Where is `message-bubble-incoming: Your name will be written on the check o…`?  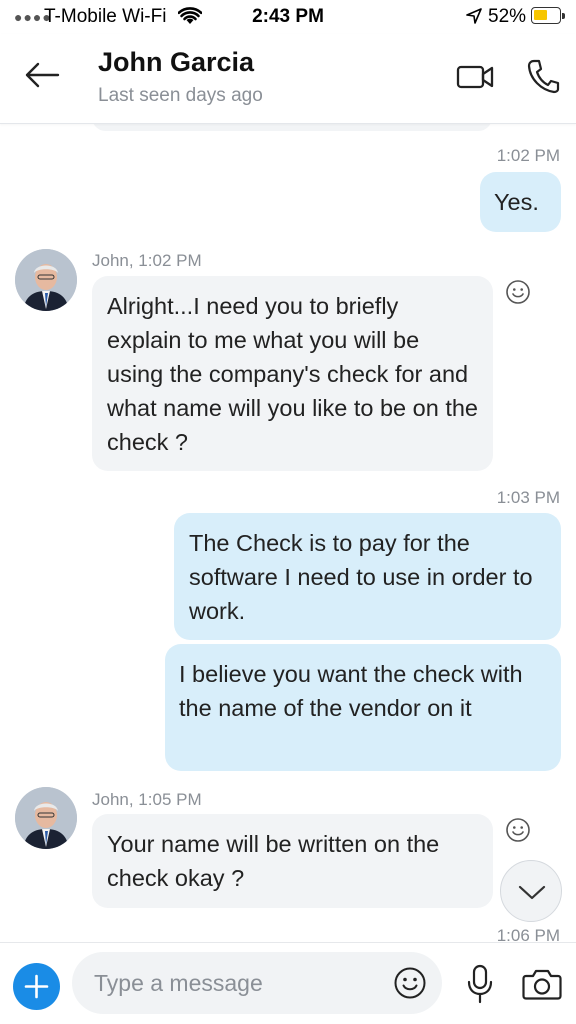
message-bubble-incoming: Your name will be written on the check o… is located at coordinates (292, 861).